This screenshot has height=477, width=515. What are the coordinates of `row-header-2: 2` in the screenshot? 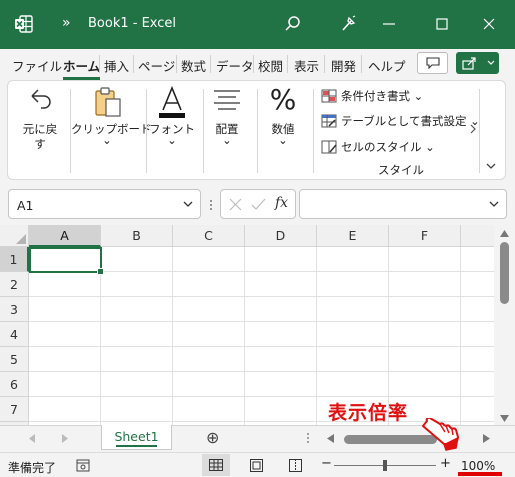 It's located at (14, 284).